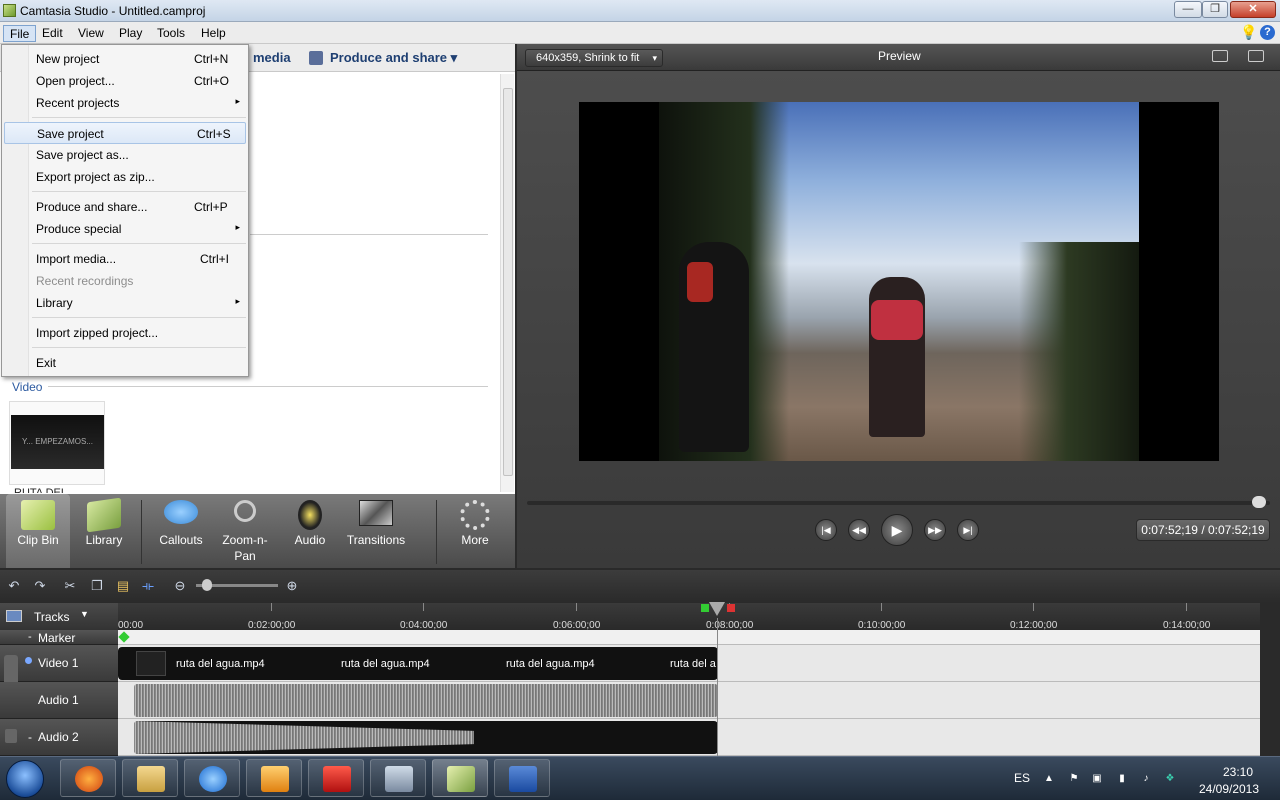  What do you see at coordinates (1267, 32) in the screenshot?
I see `help-icon: ?` at bounding box center [1267, 32].